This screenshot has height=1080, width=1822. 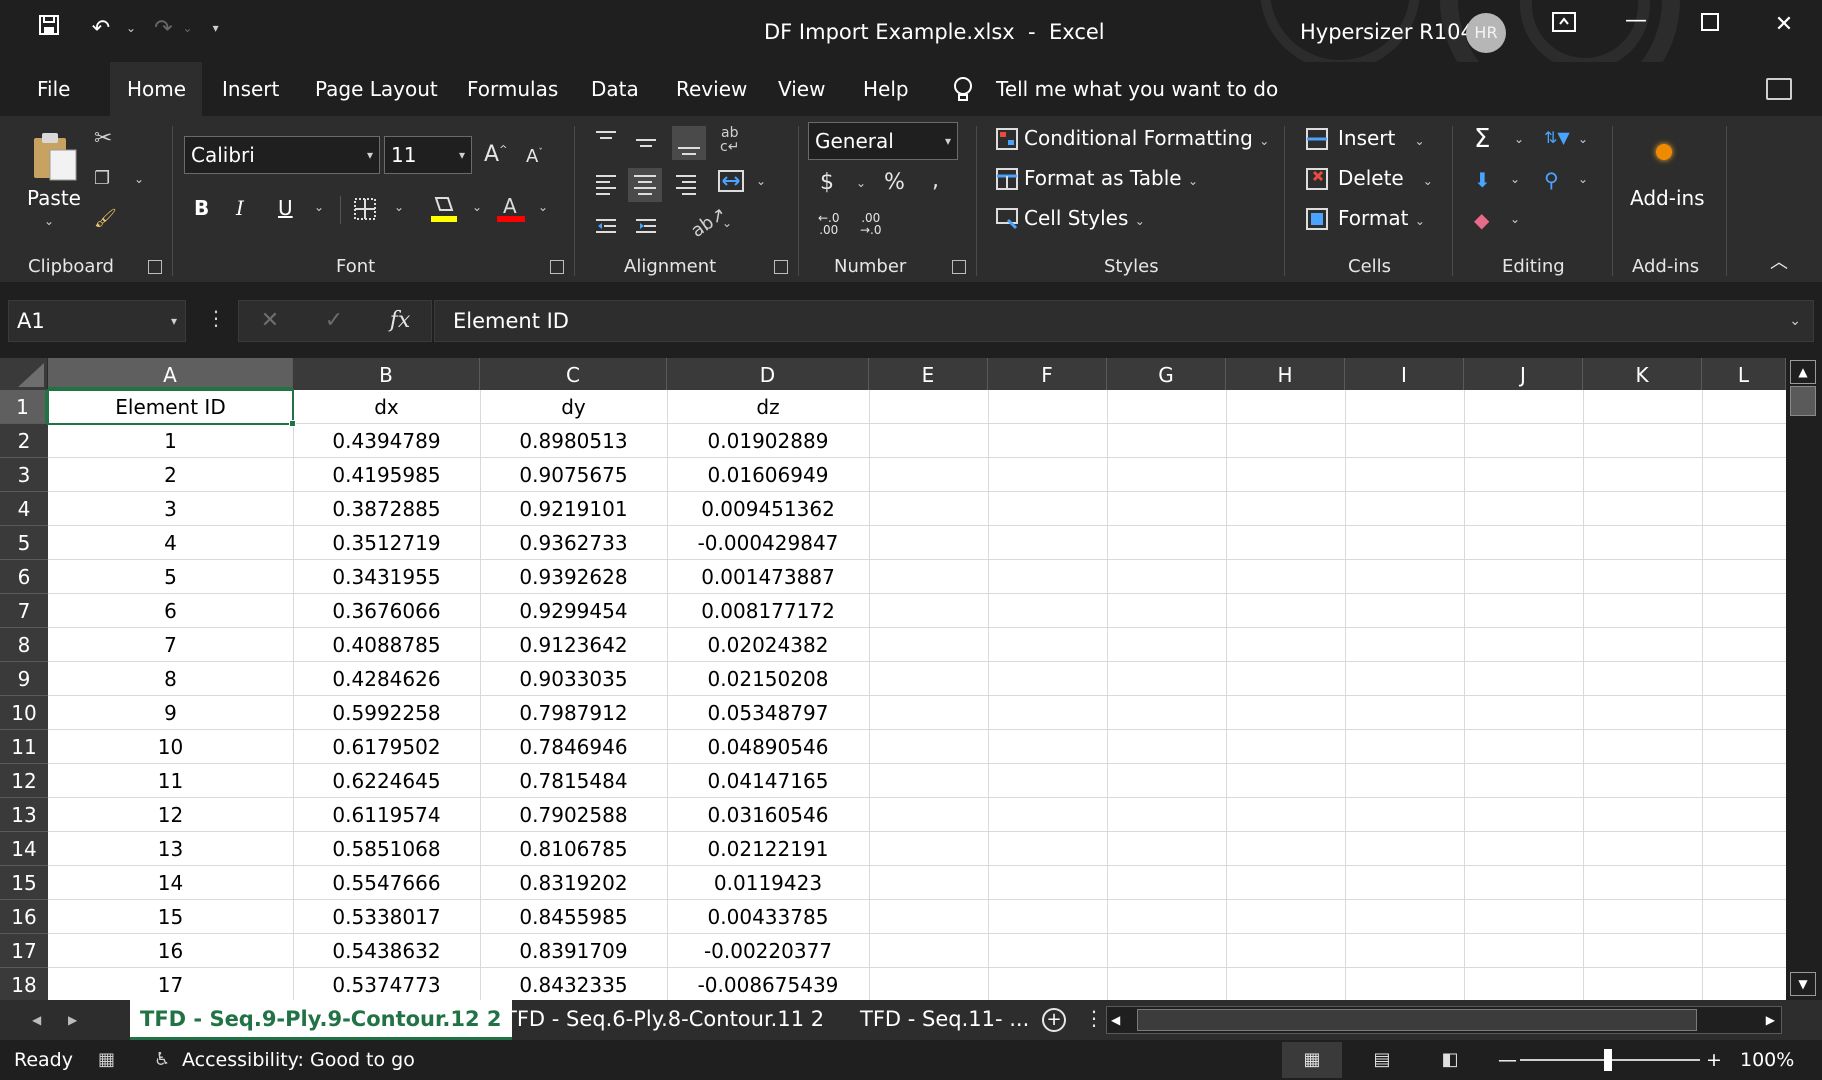 What do you see at coordinates (1551, 180) in the screenshot?
I see `find-select-icon: ⚲` at bounding box center [1551, 180].